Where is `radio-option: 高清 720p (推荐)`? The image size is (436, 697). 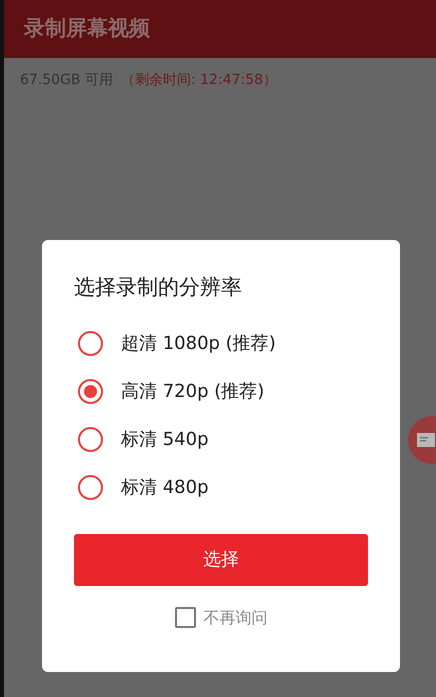 radio-option: 高清 720p (推荐) is located at coordinates (221, 392).